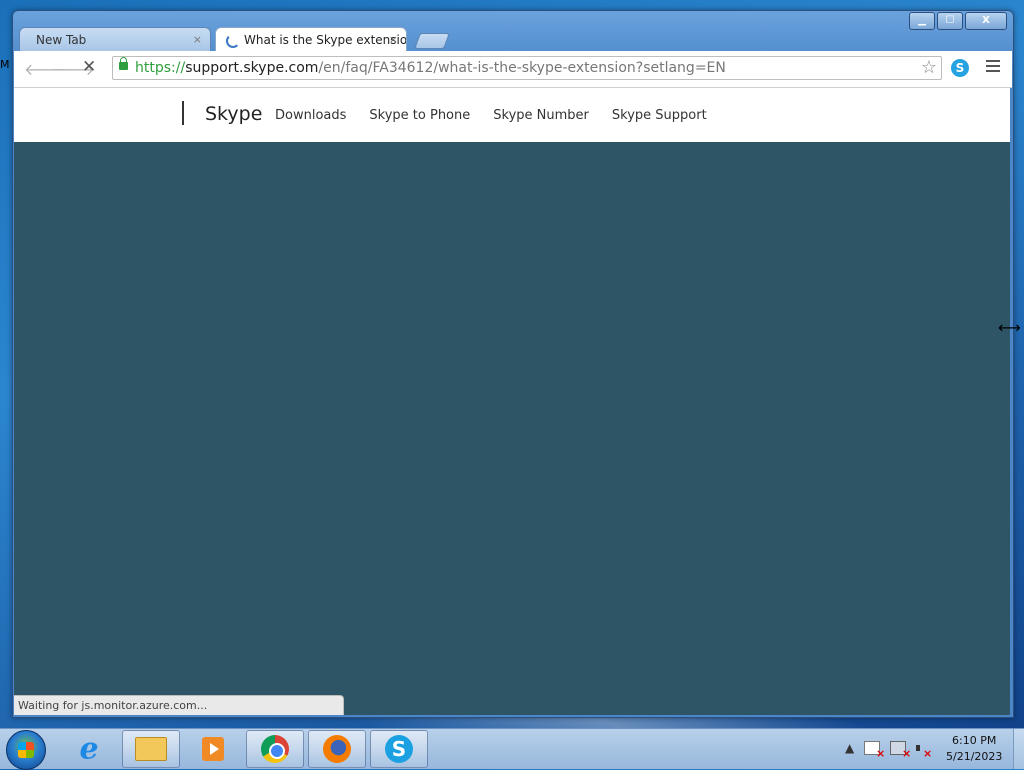  What do you see at coordinates (325, 40) in the screenshot?
I see `tab-title: What is the Skype extensio` at bounding box center [325, 40].